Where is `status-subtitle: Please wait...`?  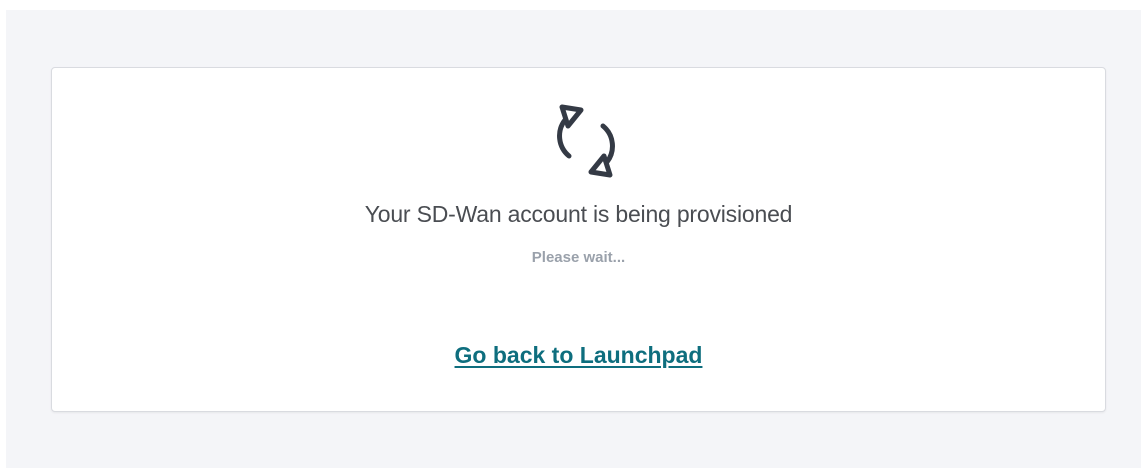 status-subtitle: Please wait... is located at coordinates (578, 257).